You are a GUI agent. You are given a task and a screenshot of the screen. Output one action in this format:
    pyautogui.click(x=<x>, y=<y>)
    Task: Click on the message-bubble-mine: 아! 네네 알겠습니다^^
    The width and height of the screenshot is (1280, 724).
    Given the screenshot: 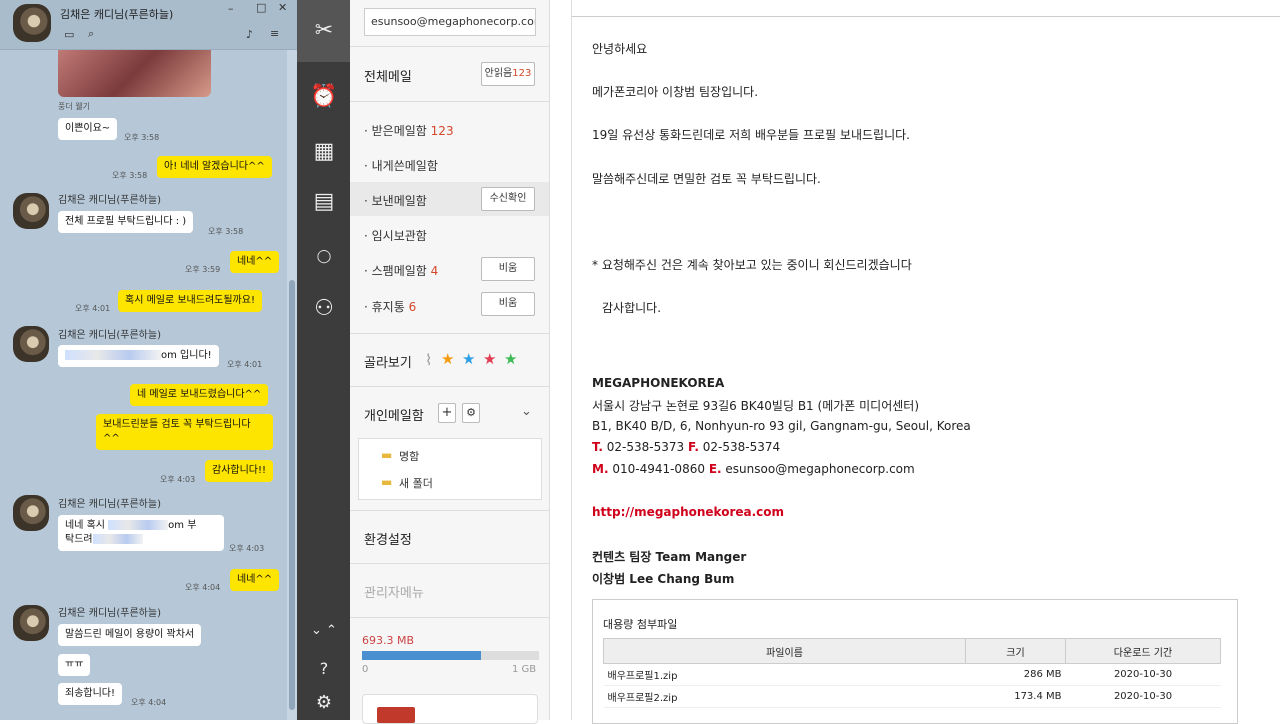 What is the action you would take?
    pyautogui.click(x=214, y=167)
    